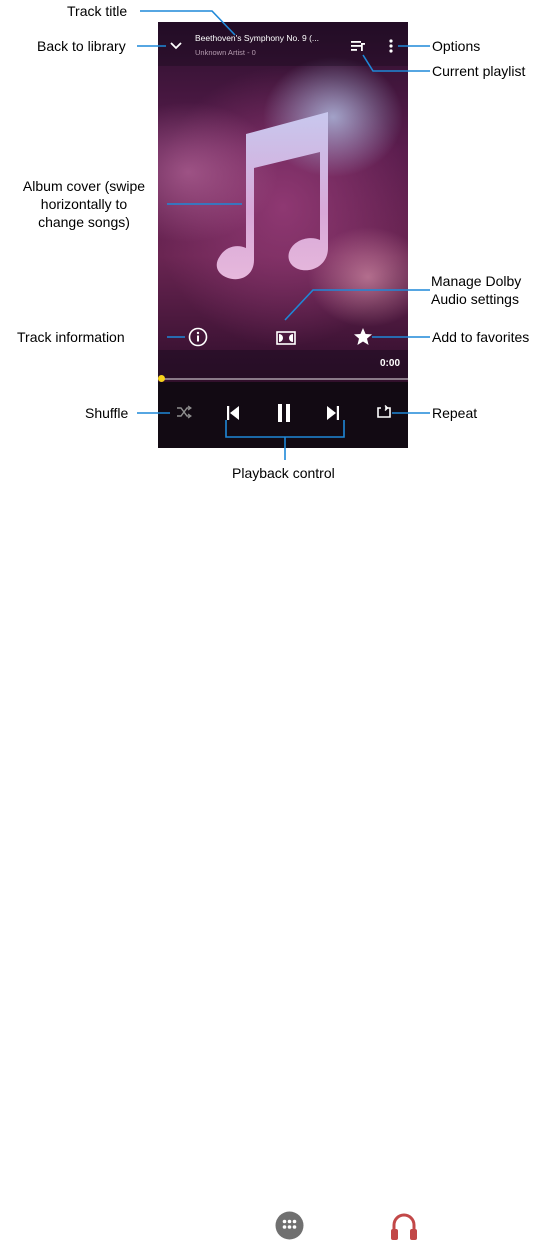 Image resolution: width=539 pixels, height=1240 pixels. I want to click on apps-icon, so click(289, 1225).